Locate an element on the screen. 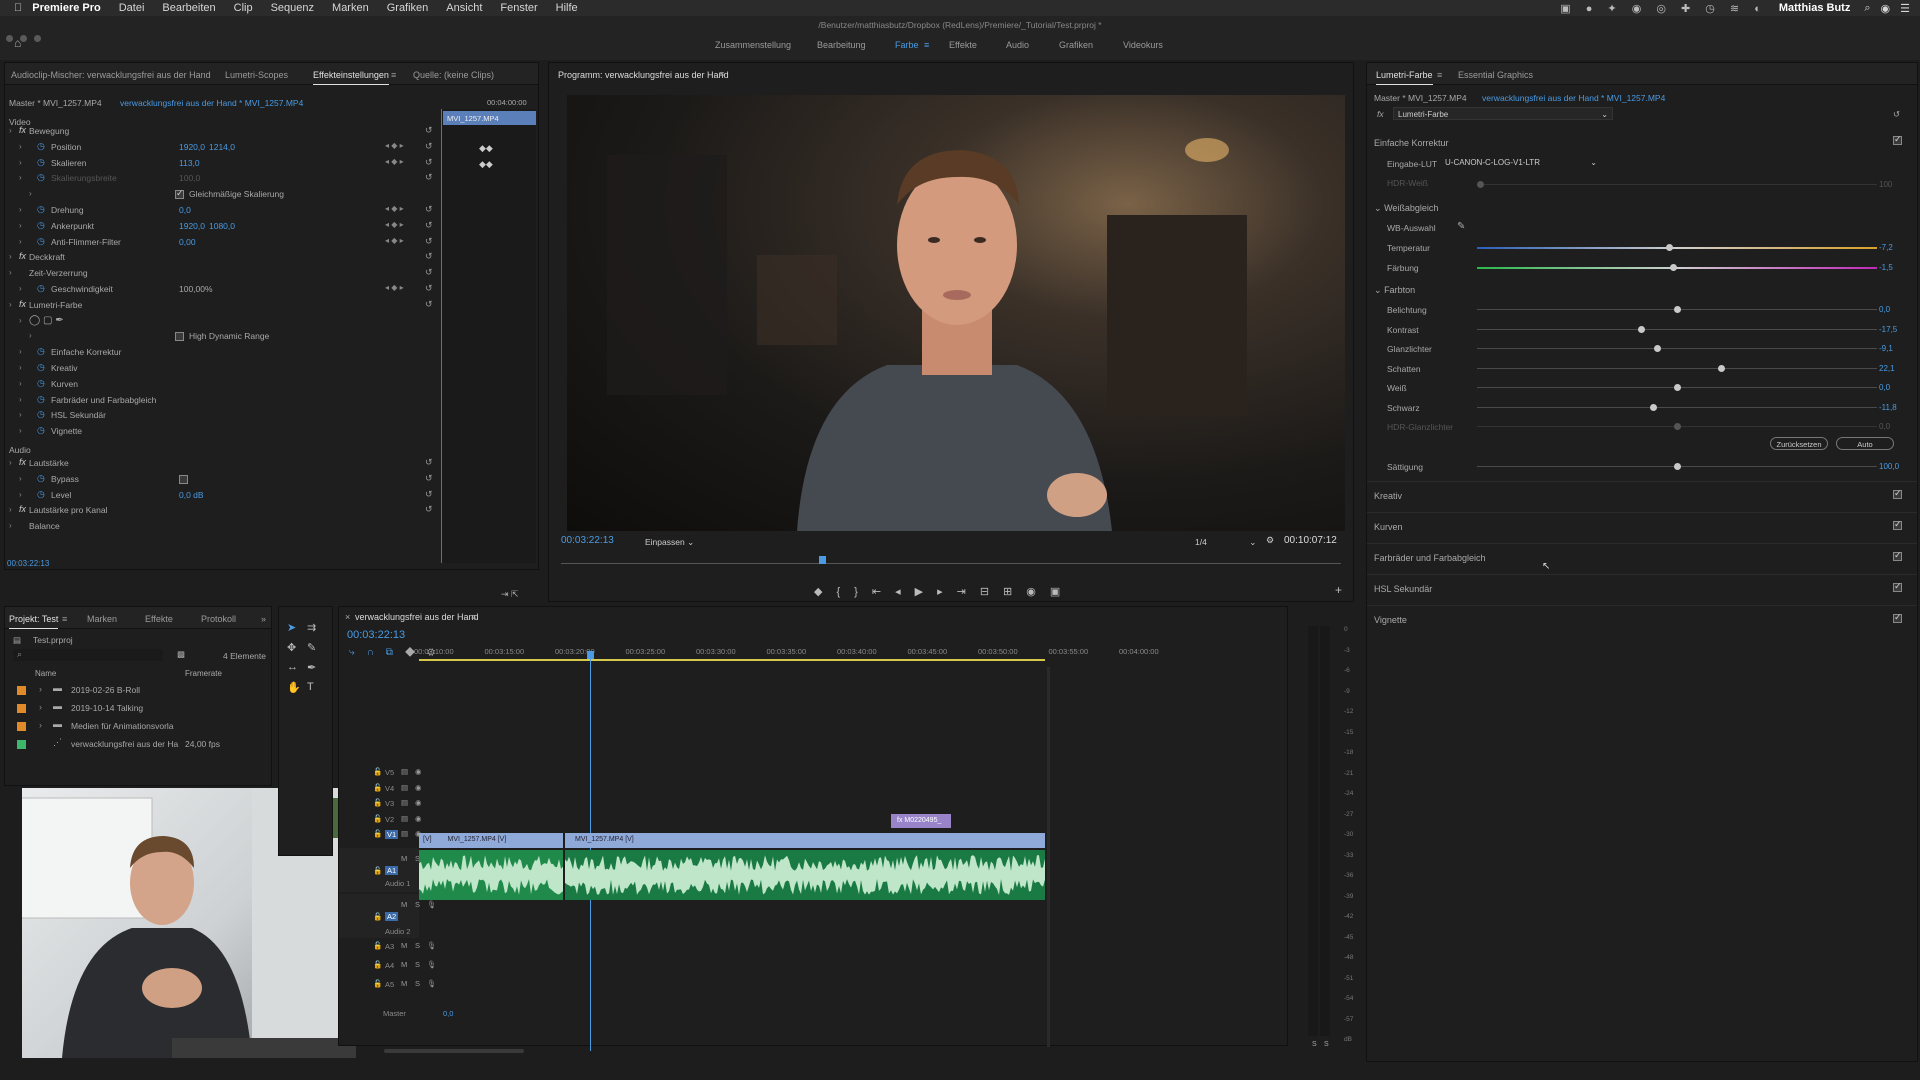  audio-effect-row: › ◷ Level 0,0 dB ↺ is located at coordinates (223, 496).